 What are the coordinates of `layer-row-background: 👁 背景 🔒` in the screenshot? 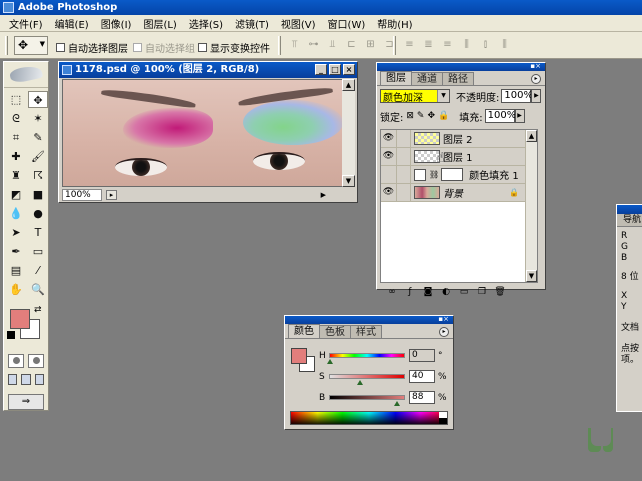 It's located at (459, 193).